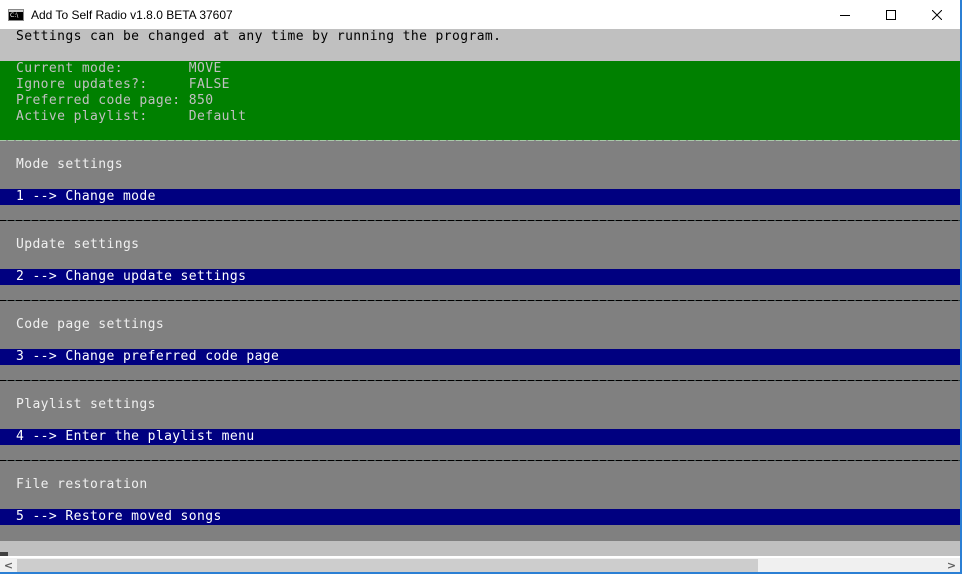 The image size is (962, 574). I want to click on status-label: Preferred code page:, so click(102, 100).